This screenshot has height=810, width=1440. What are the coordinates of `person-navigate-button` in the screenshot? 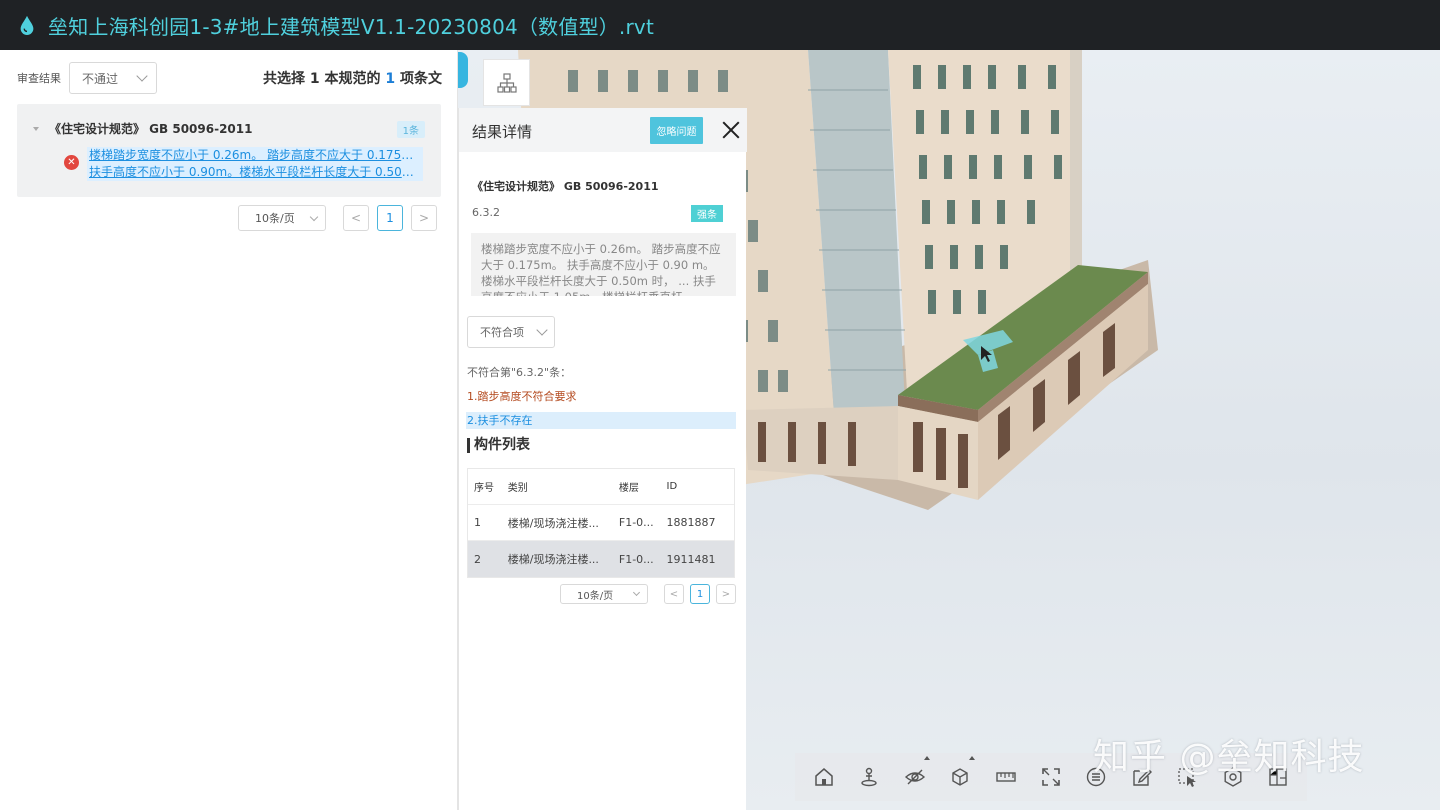 It's located at (869, 777).